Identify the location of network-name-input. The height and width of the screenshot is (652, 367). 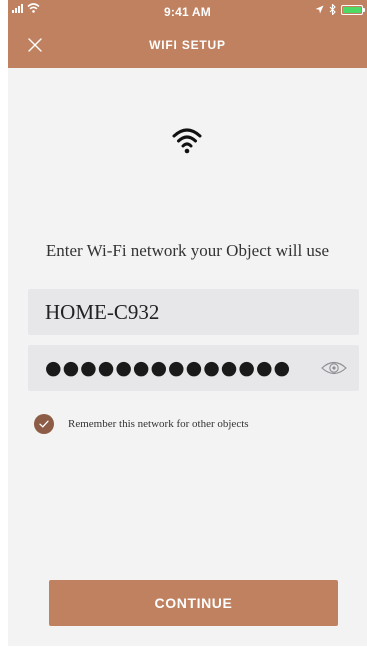
(193, 312).